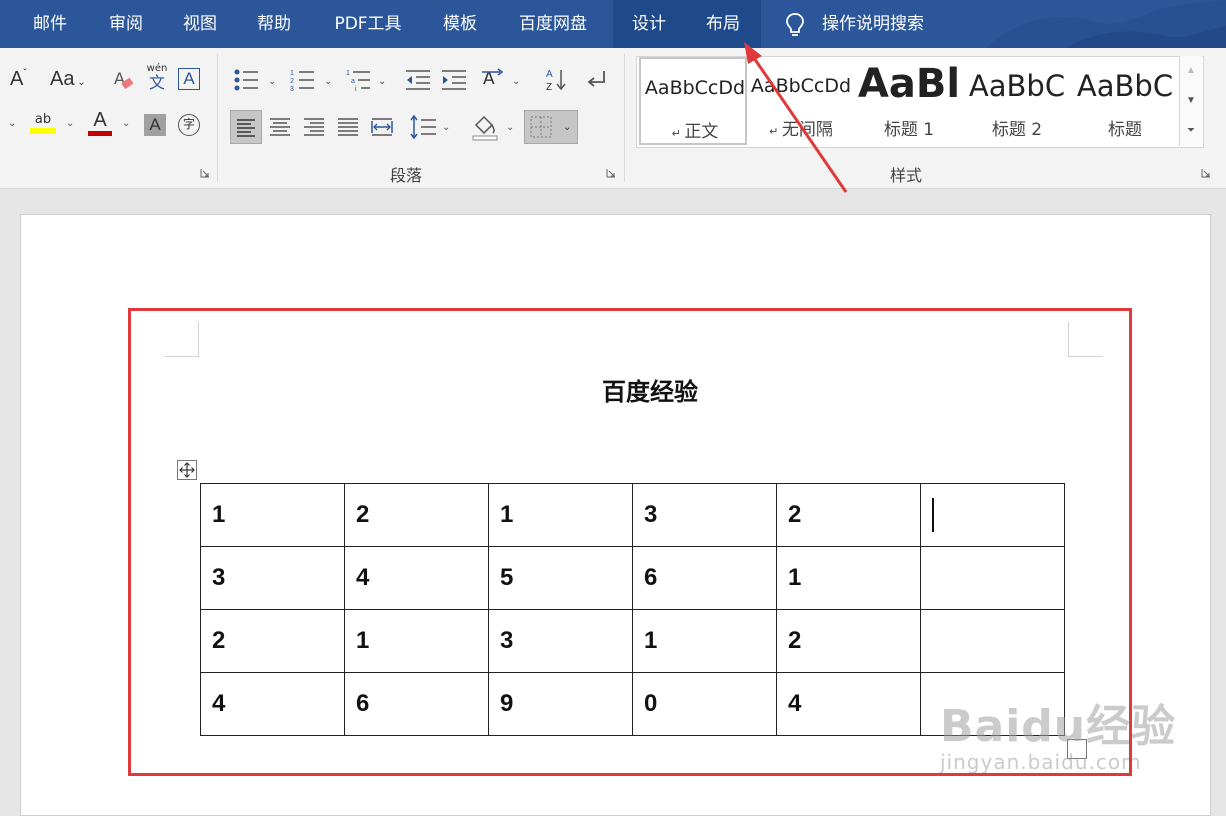 Image resolution: width=1226 pixels, height=816 pixels. I want to click on tab-templates: 模板, so click(460, 24).